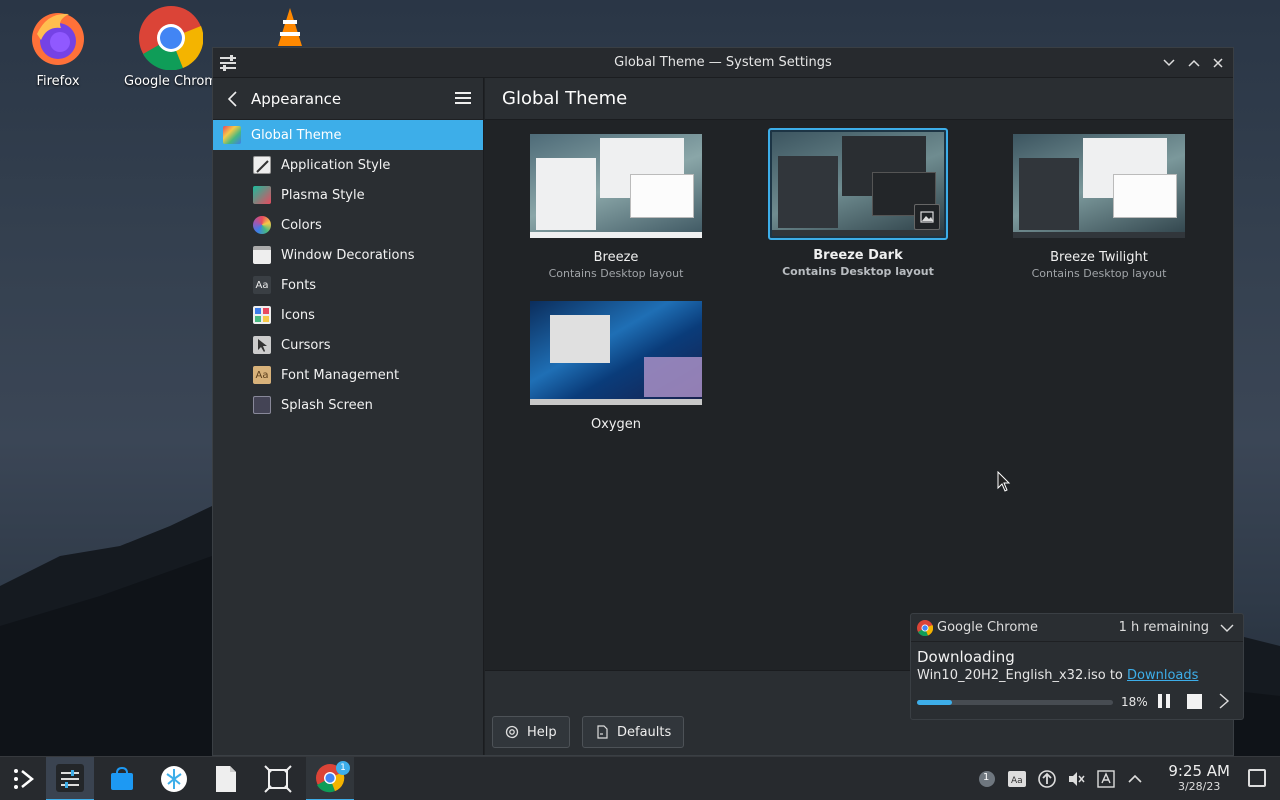 This screenshot has width=1280, height=800. I want to click on kde-connect-icon, so click(174, 779).